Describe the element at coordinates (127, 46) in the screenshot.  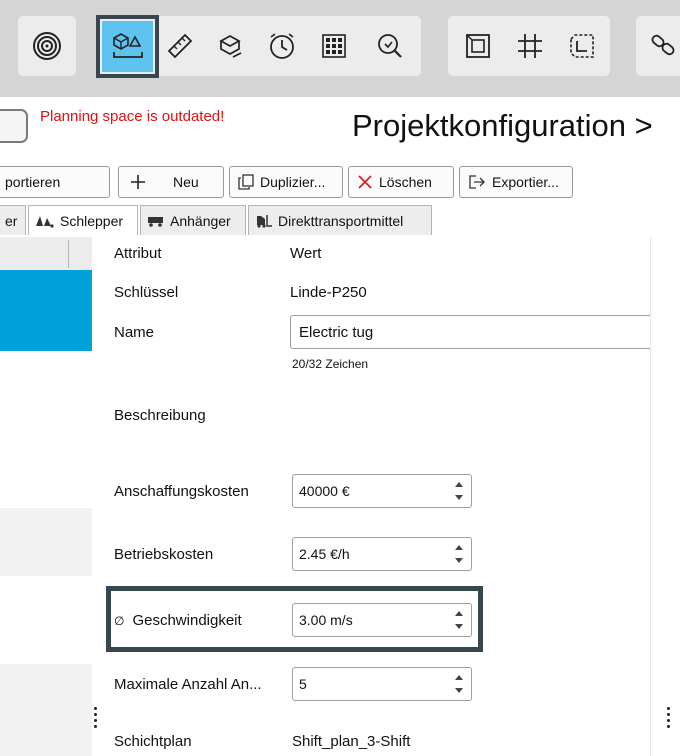
I see `active-tool-frame` at that location.